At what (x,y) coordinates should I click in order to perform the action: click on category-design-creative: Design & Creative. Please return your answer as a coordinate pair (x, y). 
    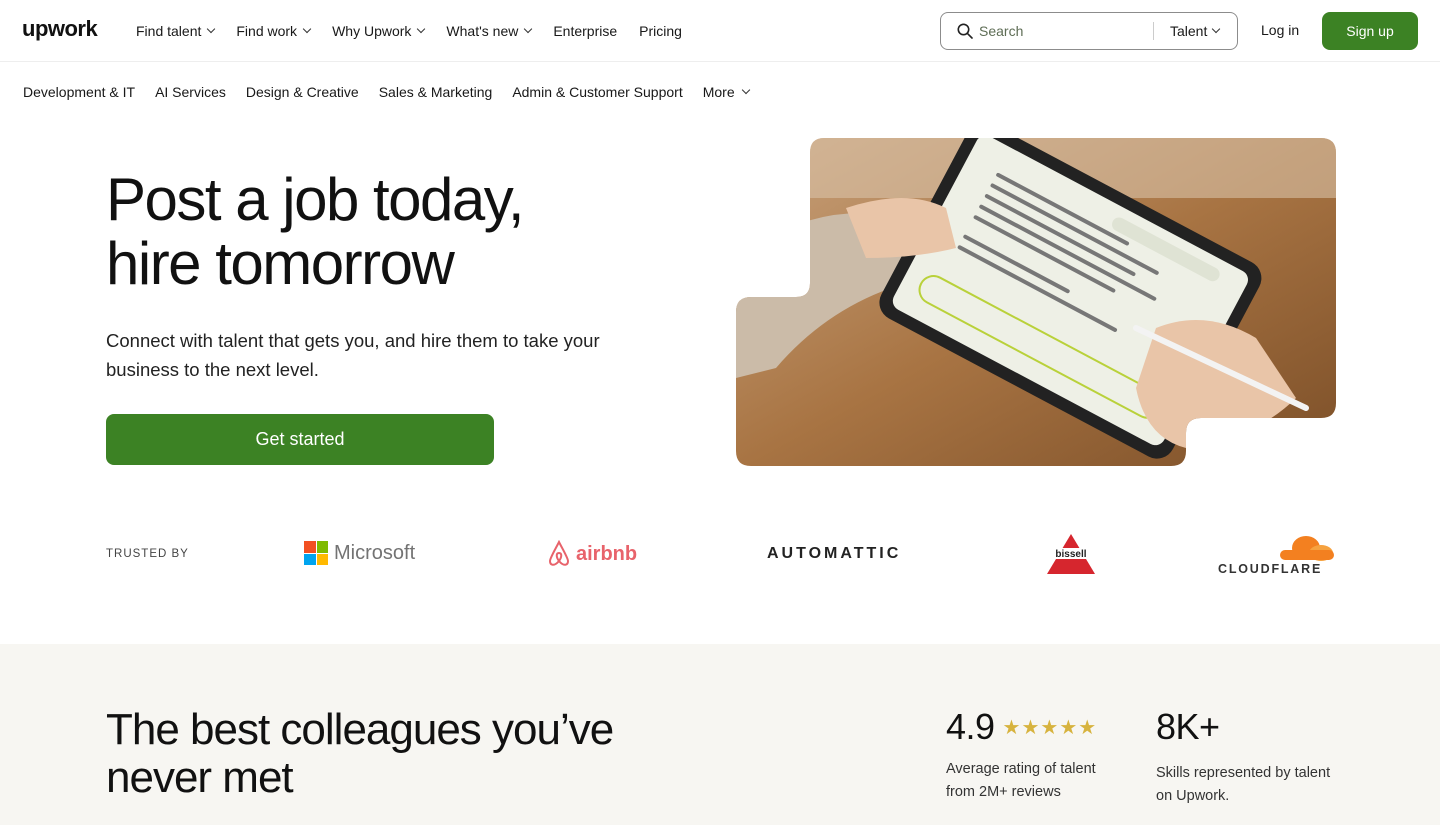
    Looking at the image, I should click on (302, 92).